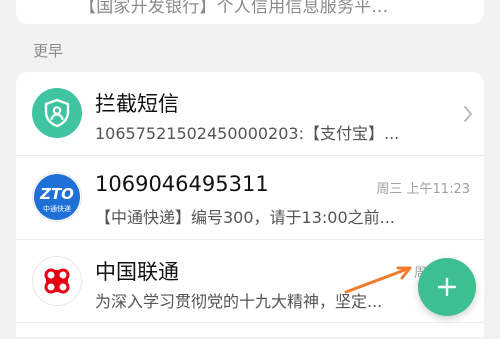 The width and height of the screenshot is (500, 339). Describe the element at coordinates (48, 51) in the screenshot. I see `section-header-earlier: 更早` at that location.